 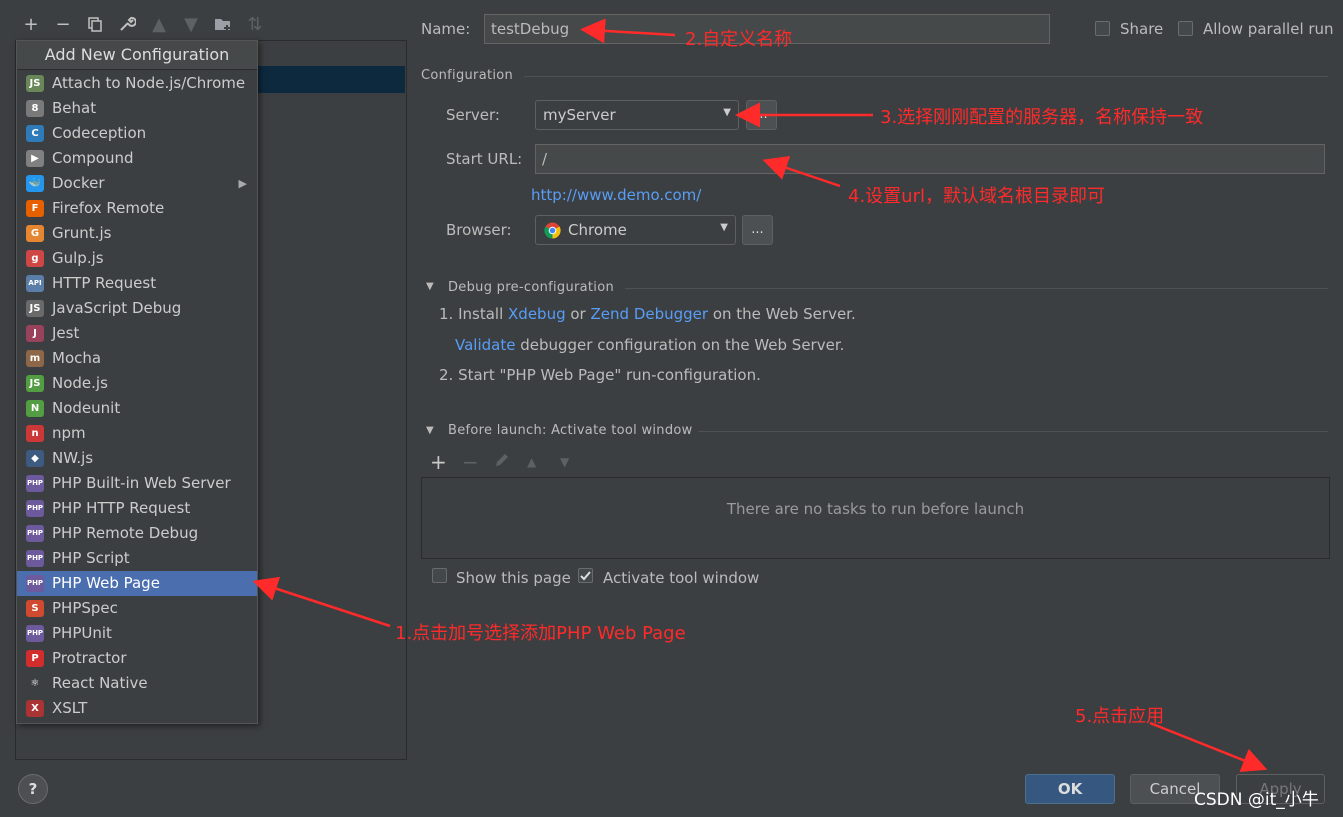 What do you see at coordinates (739, 39) in the screenshot?
I see `annotation-2: 2.自定义名称` at bounding box center [739, 39].